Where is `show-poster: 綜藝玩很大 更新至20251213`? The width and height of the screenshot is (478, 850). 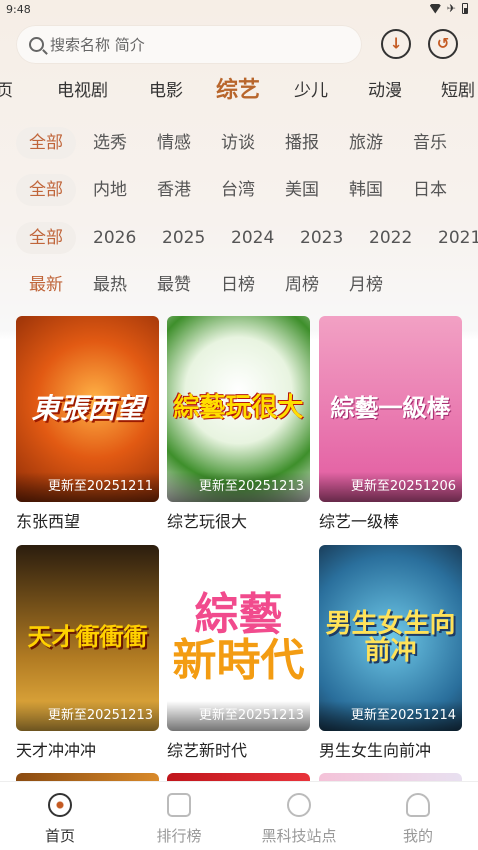
show-poster: 綜藝玩很大 更新至20251213 is located at coordinates (238, 409).